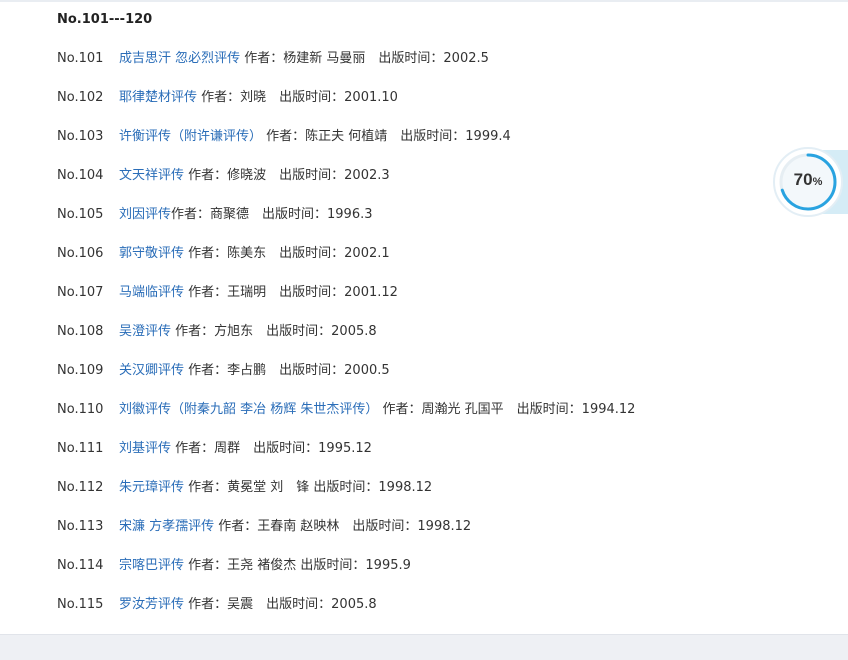 This screenshot has height=660, width=848. Describe the element at coordinates (417, 69) in the screenshot. I see `book-row: No.101 成吉思汗 忽必烈评传 作者：杨建新 马曼丽 出版时间：2002.5` at that location.